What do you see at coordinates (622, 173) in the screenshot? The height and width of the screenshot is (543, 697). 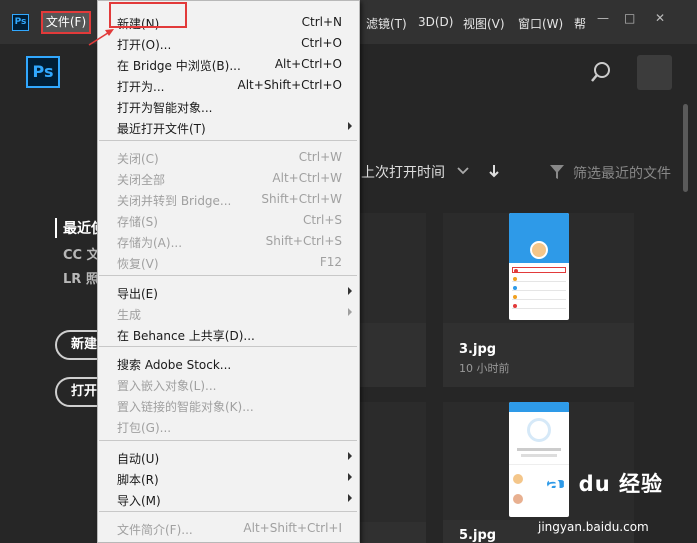 I see `filter-input: 筛选最近的文件` at bounding box center [622, 173].